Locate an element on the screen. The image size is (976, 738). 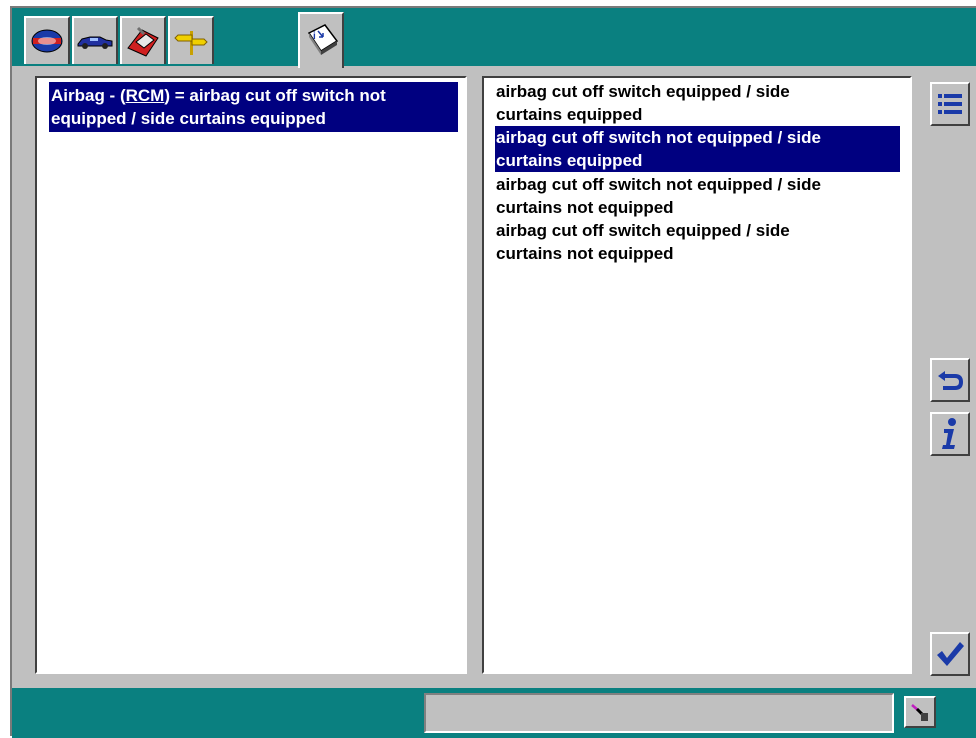
list-icon is located at coordinates (950, 104).